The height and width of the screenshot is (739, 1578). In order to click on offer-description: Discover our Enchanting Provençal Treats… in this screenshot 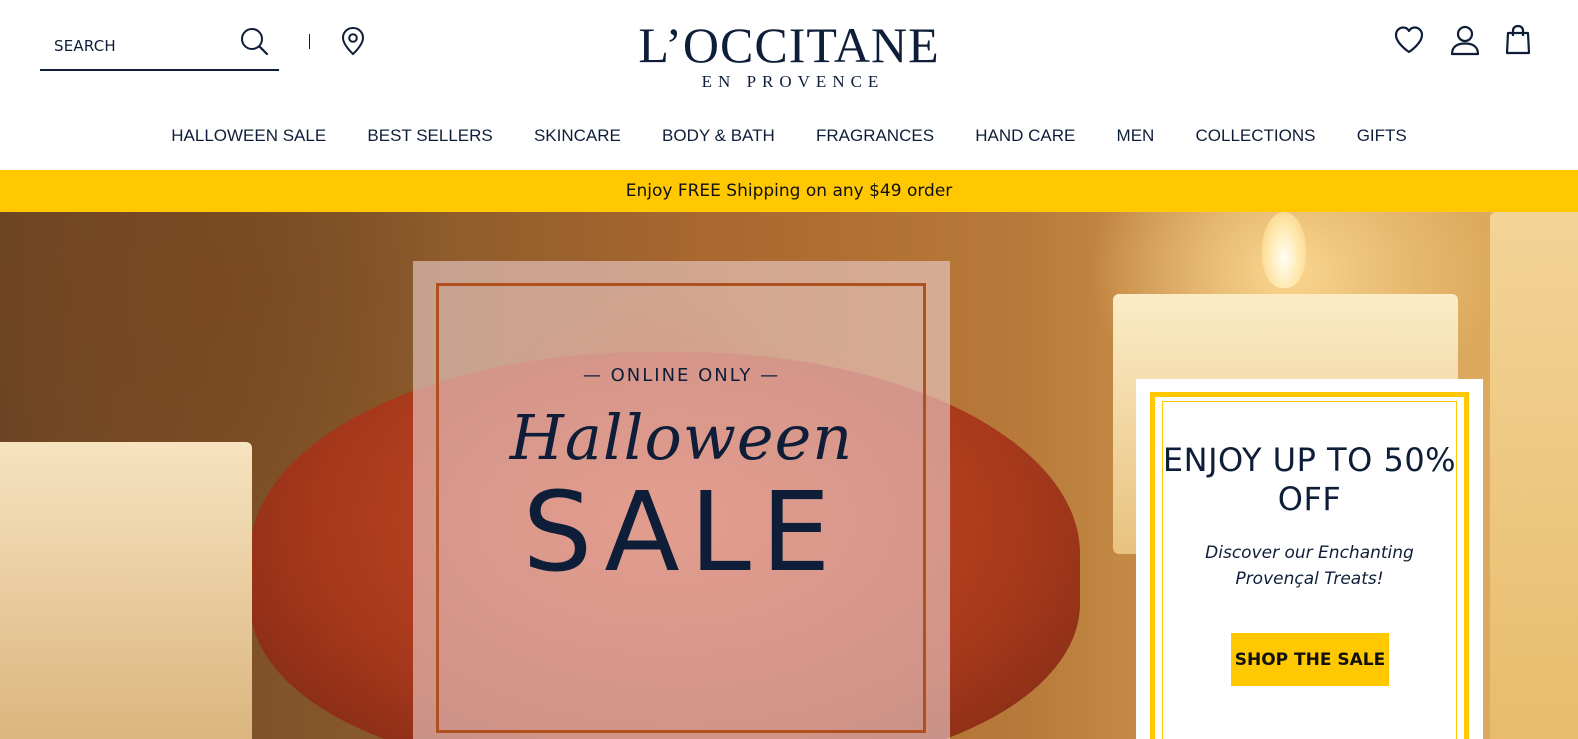, I will do `click(1309, 566)`.